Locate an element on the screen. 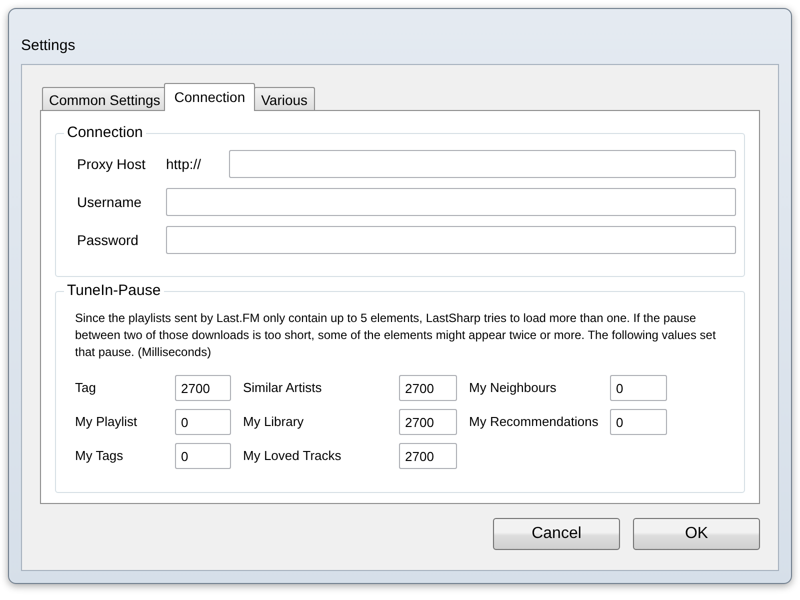 The width and height of the screenshot is (800, 600). tab: Various is located at coordinates (284, 99).